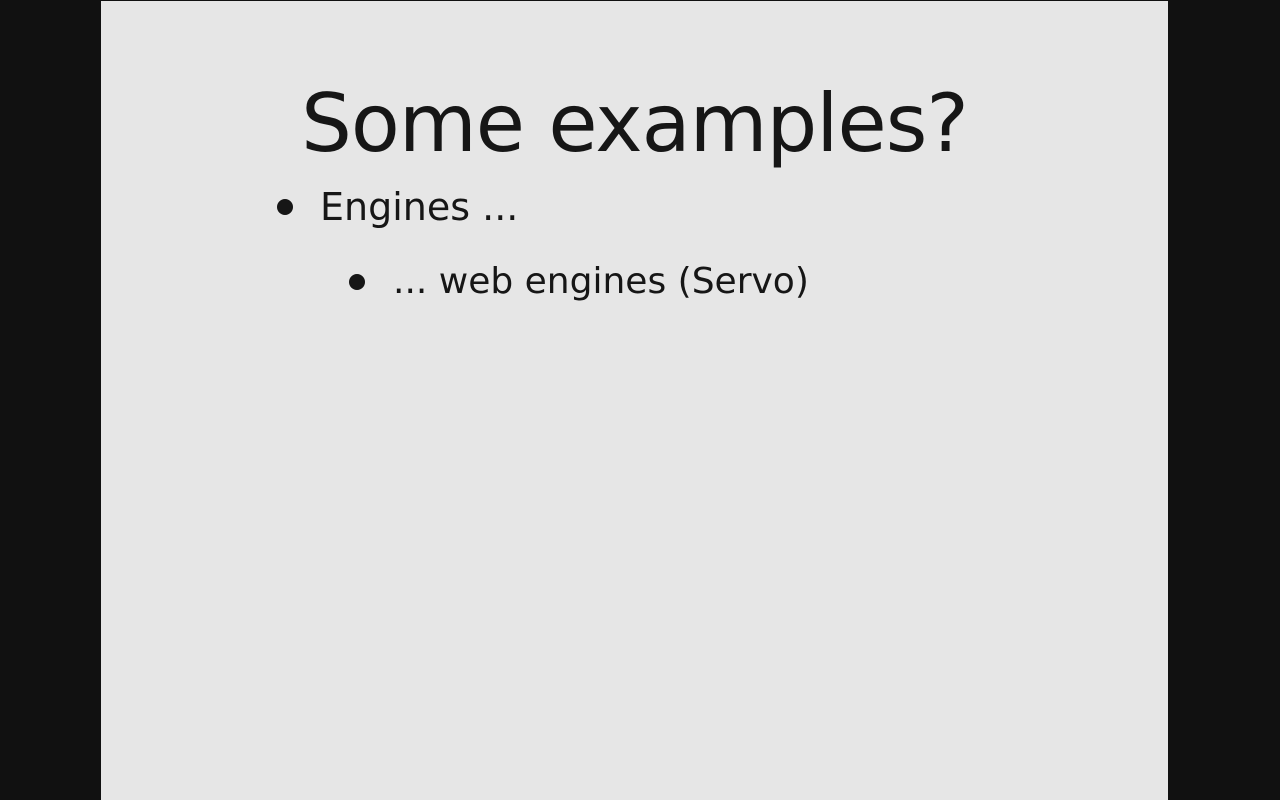 The width and height of the screenshot is (1280, 800). What do you see at coordinates (601, 281) in the screenshot?
I see `bullet-text: ... web engines (Servo)` at bounding box center [601, 281].